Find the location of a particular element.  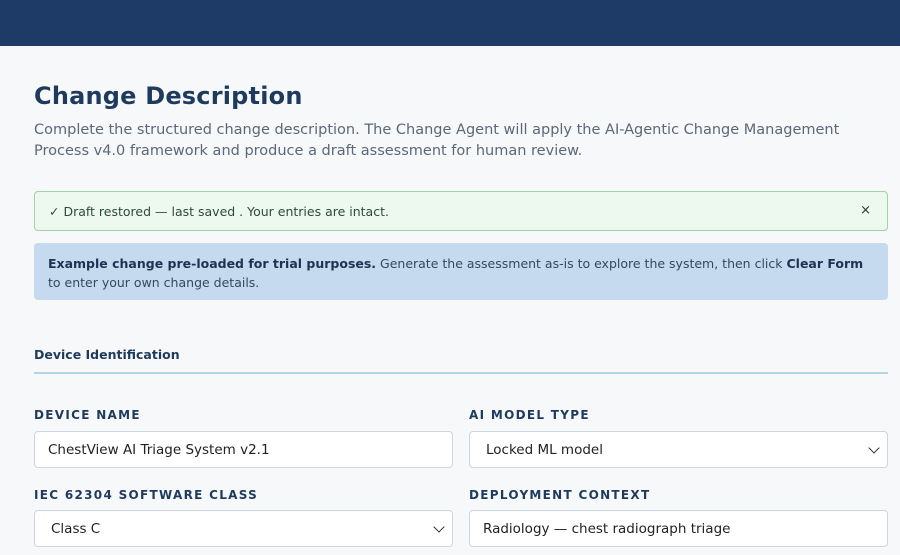

device-name-value: ChestView AI Triage System v2.1 is located at coordinates (159, 449).